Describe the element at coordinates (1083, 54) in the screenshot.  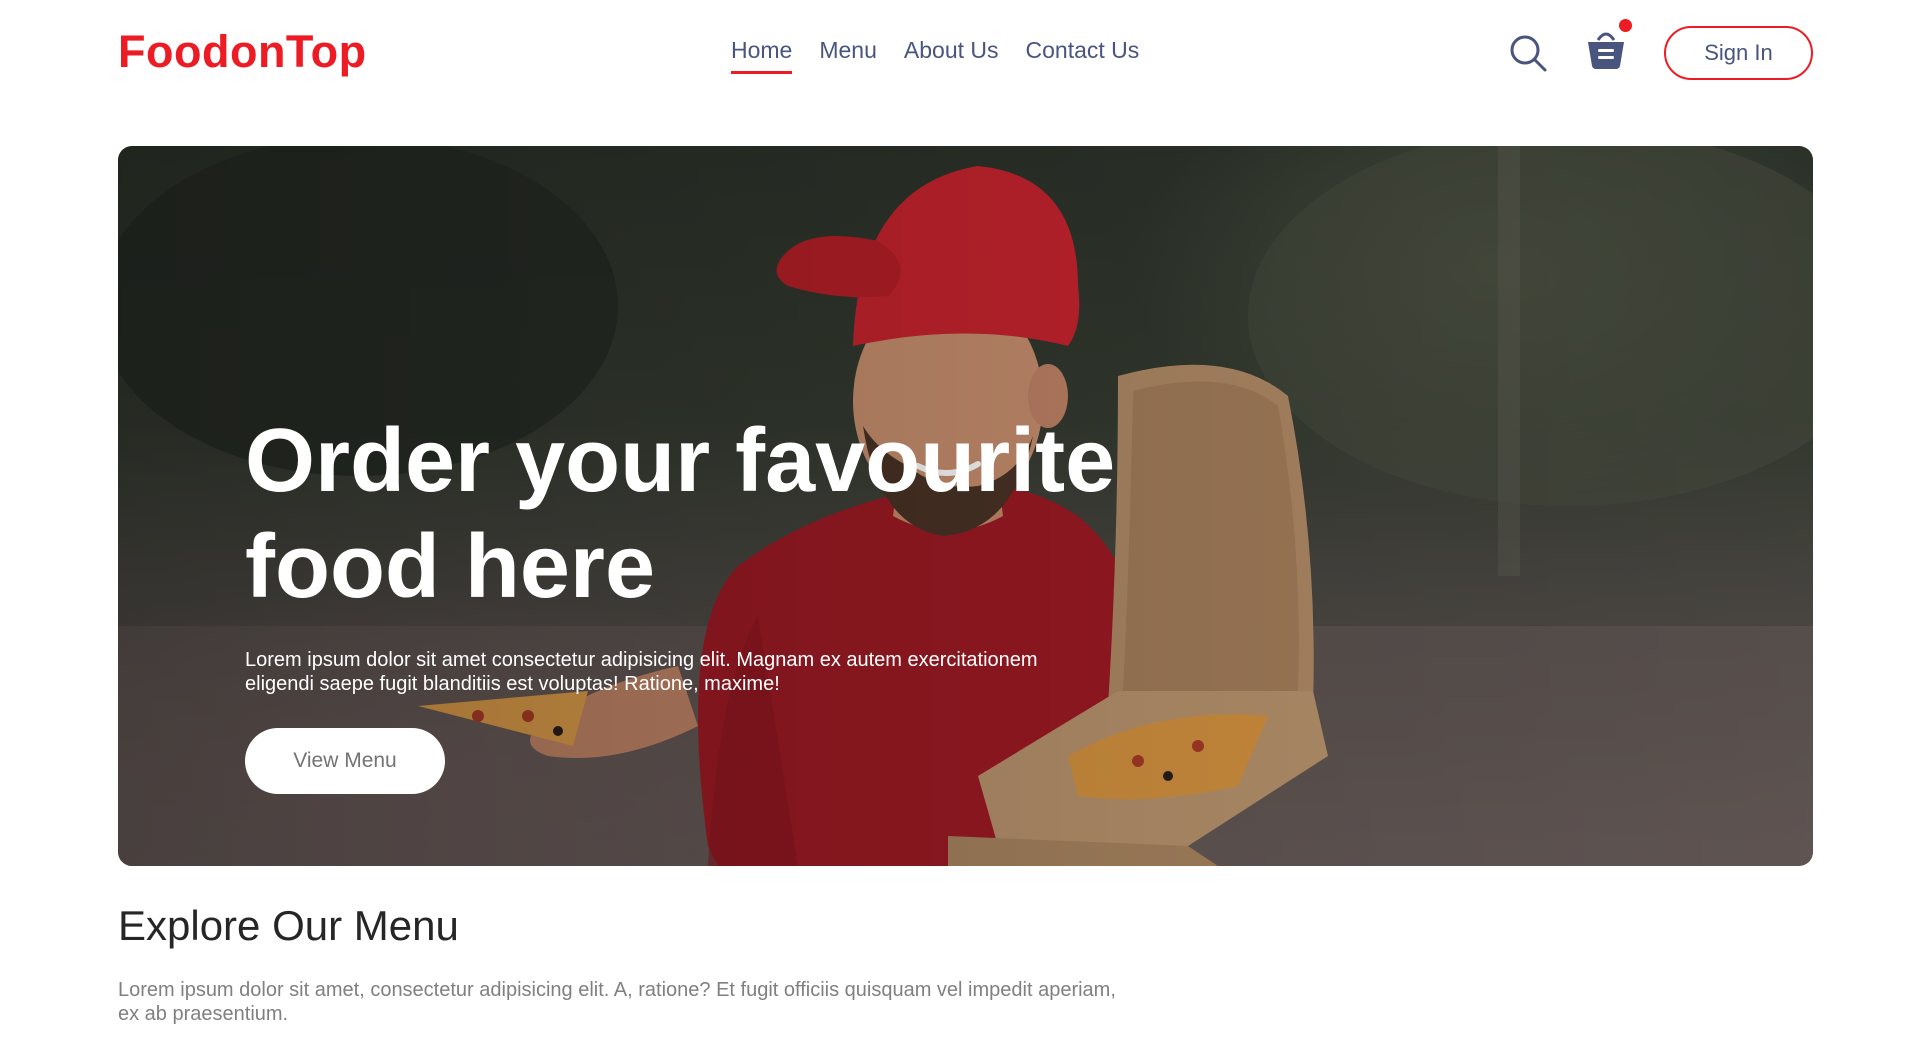
I see `nav-link-contact-us: Contact Us` at that location.